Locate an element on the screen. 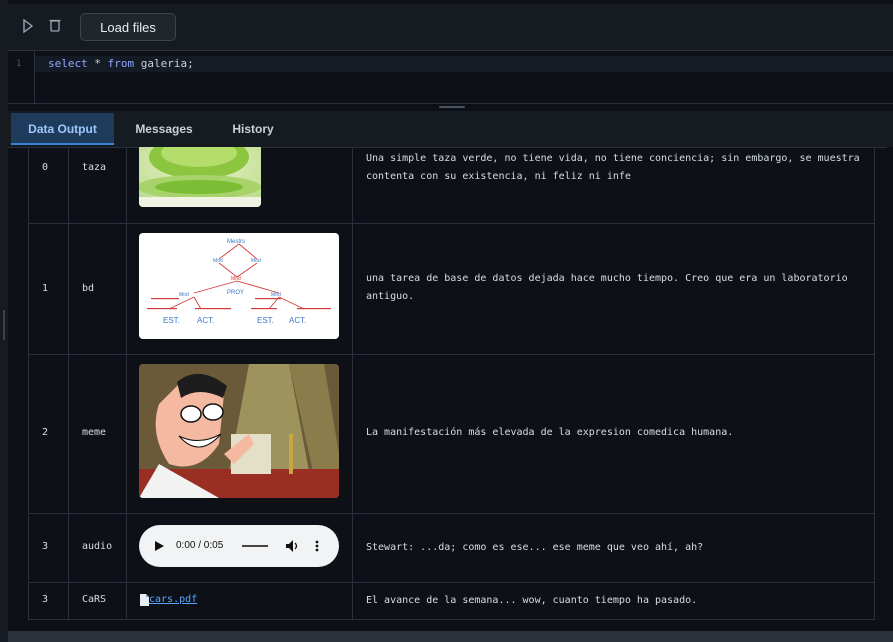 The height and width of the screenshot is (642, 893). tab-data-output: Data Output is located at coordinates (62, 129).